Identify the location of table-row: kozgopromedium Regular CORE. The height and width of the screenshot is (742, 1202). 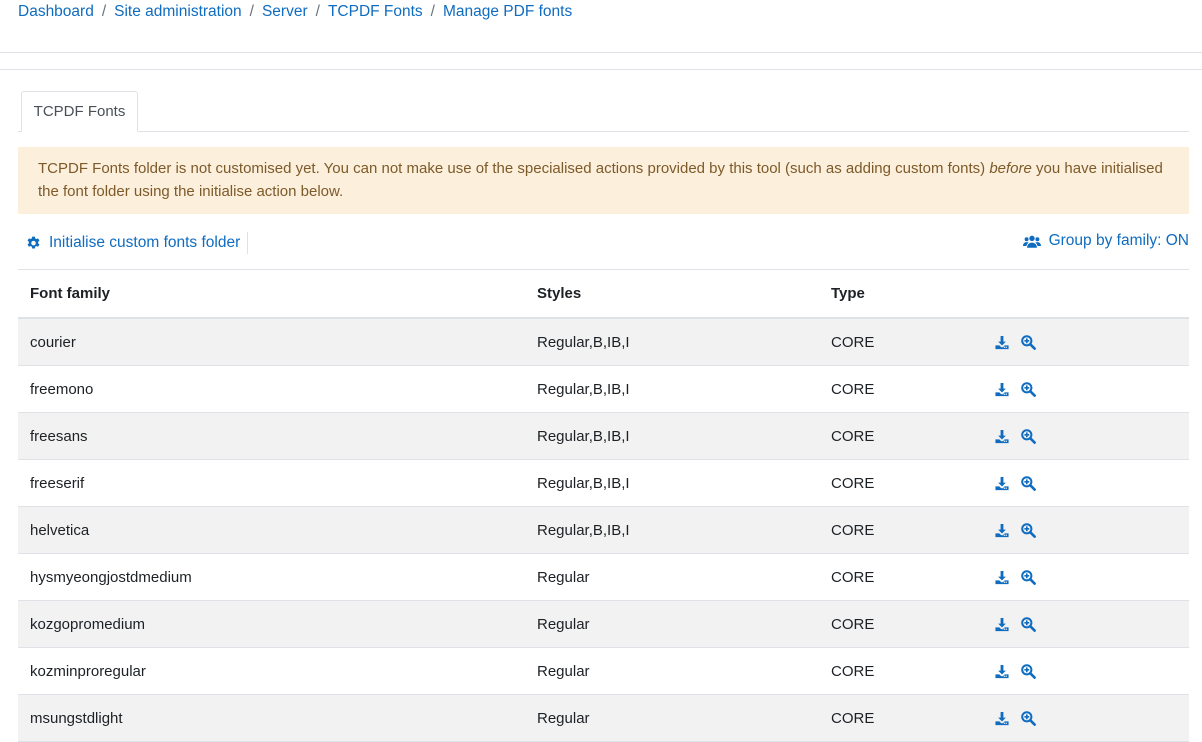
(603, 624).